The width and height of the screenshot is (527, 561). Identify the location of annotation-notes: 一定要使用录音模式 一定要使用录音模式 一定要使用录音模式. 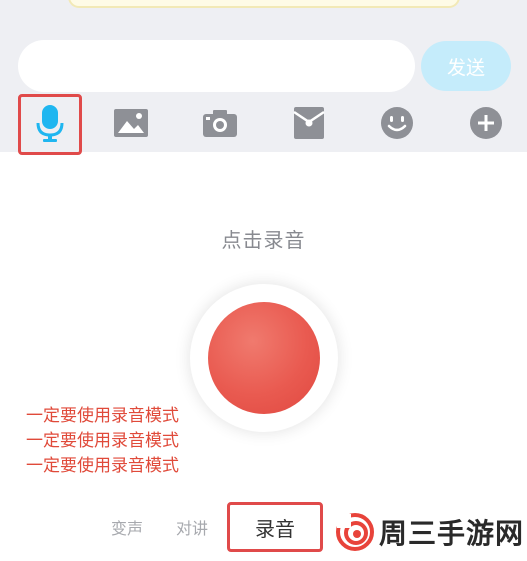
(102, 441).